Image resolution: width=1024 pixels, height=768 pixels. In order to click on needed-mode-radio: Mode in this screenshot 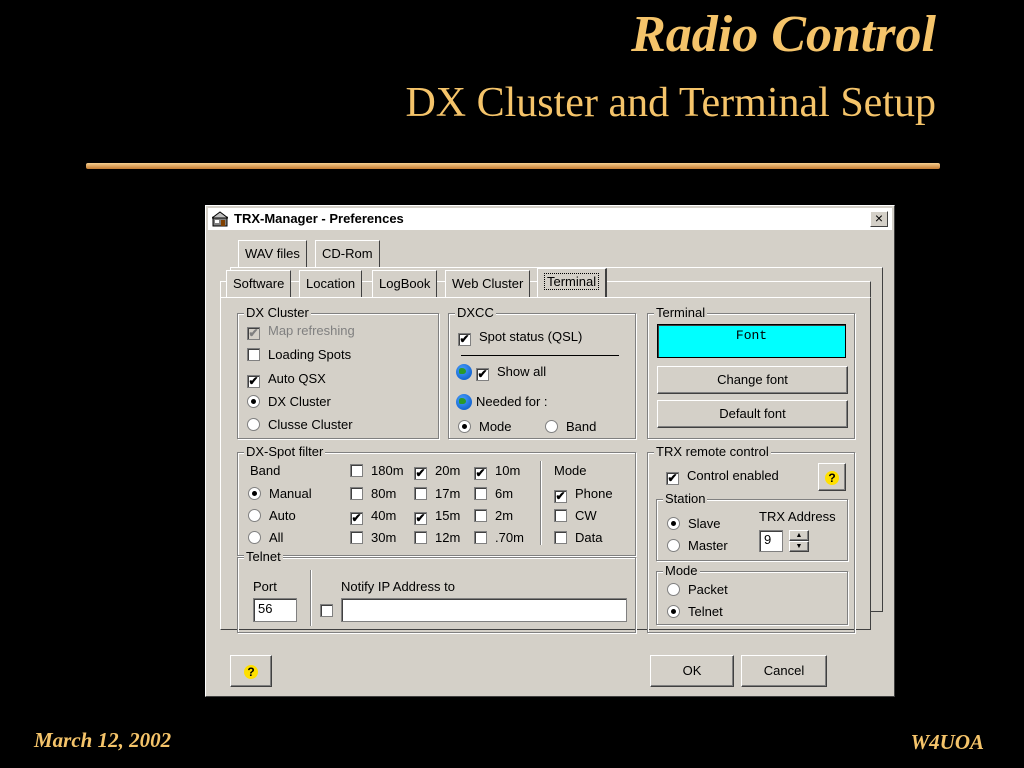, I will do `click(485, 427)`.